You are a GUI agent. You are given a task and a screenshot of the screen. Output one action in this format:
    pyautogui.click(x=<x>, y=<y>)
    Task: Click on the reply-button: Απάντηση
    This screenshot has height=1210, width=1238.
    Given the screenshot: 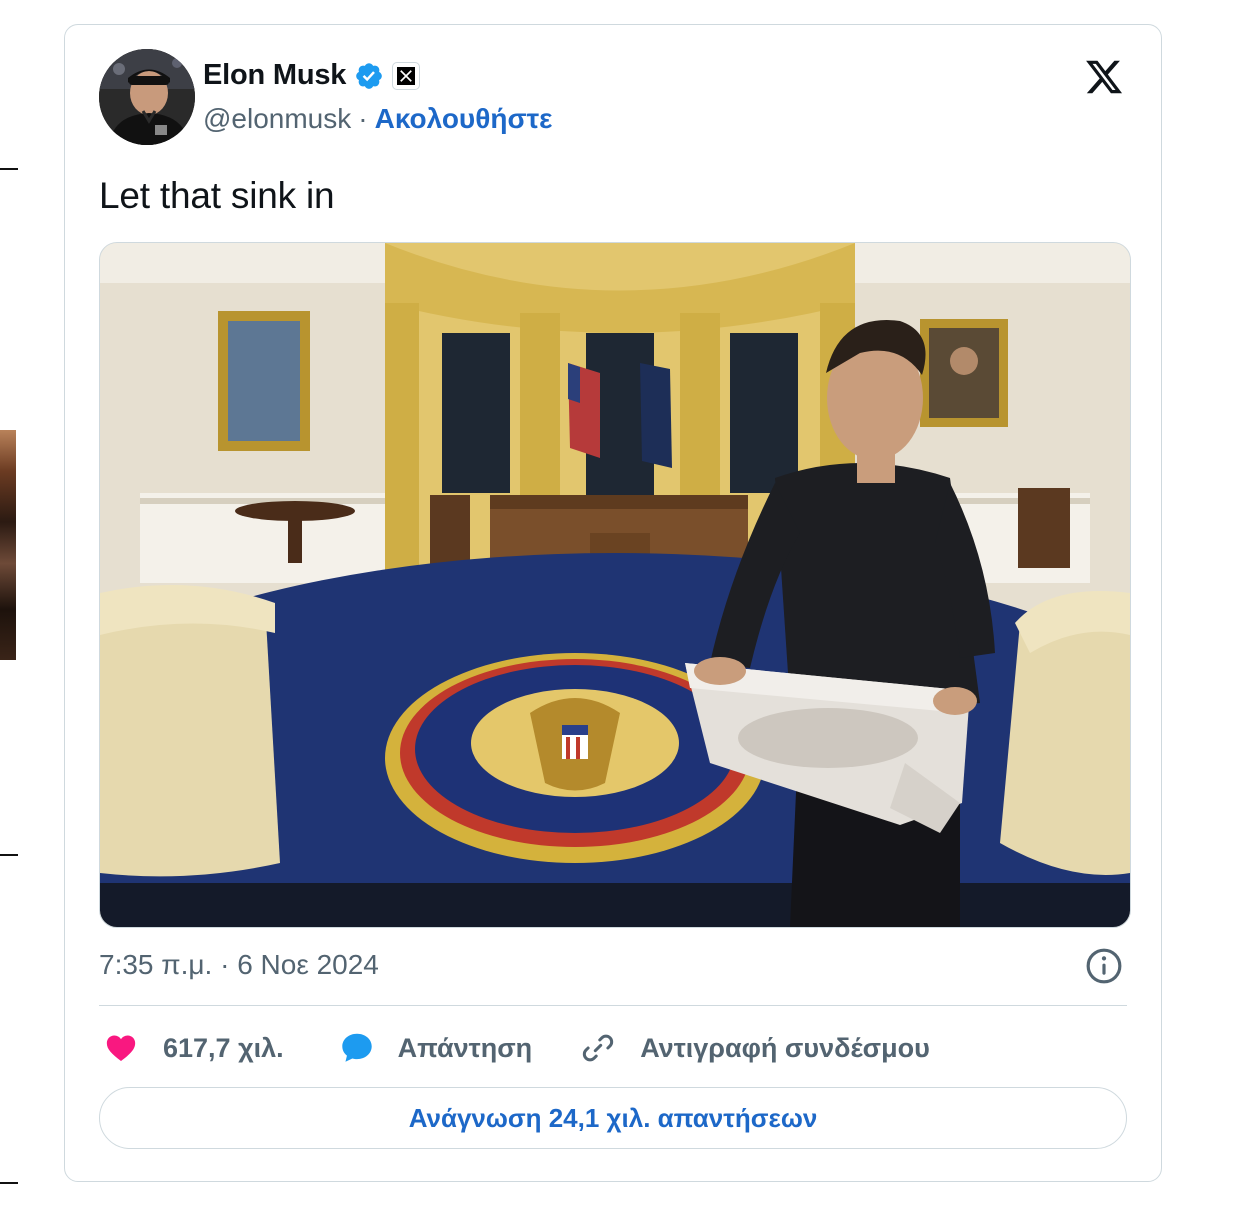 What is the action you would take?
    pyautogui.click(x=435, y=1048)
    